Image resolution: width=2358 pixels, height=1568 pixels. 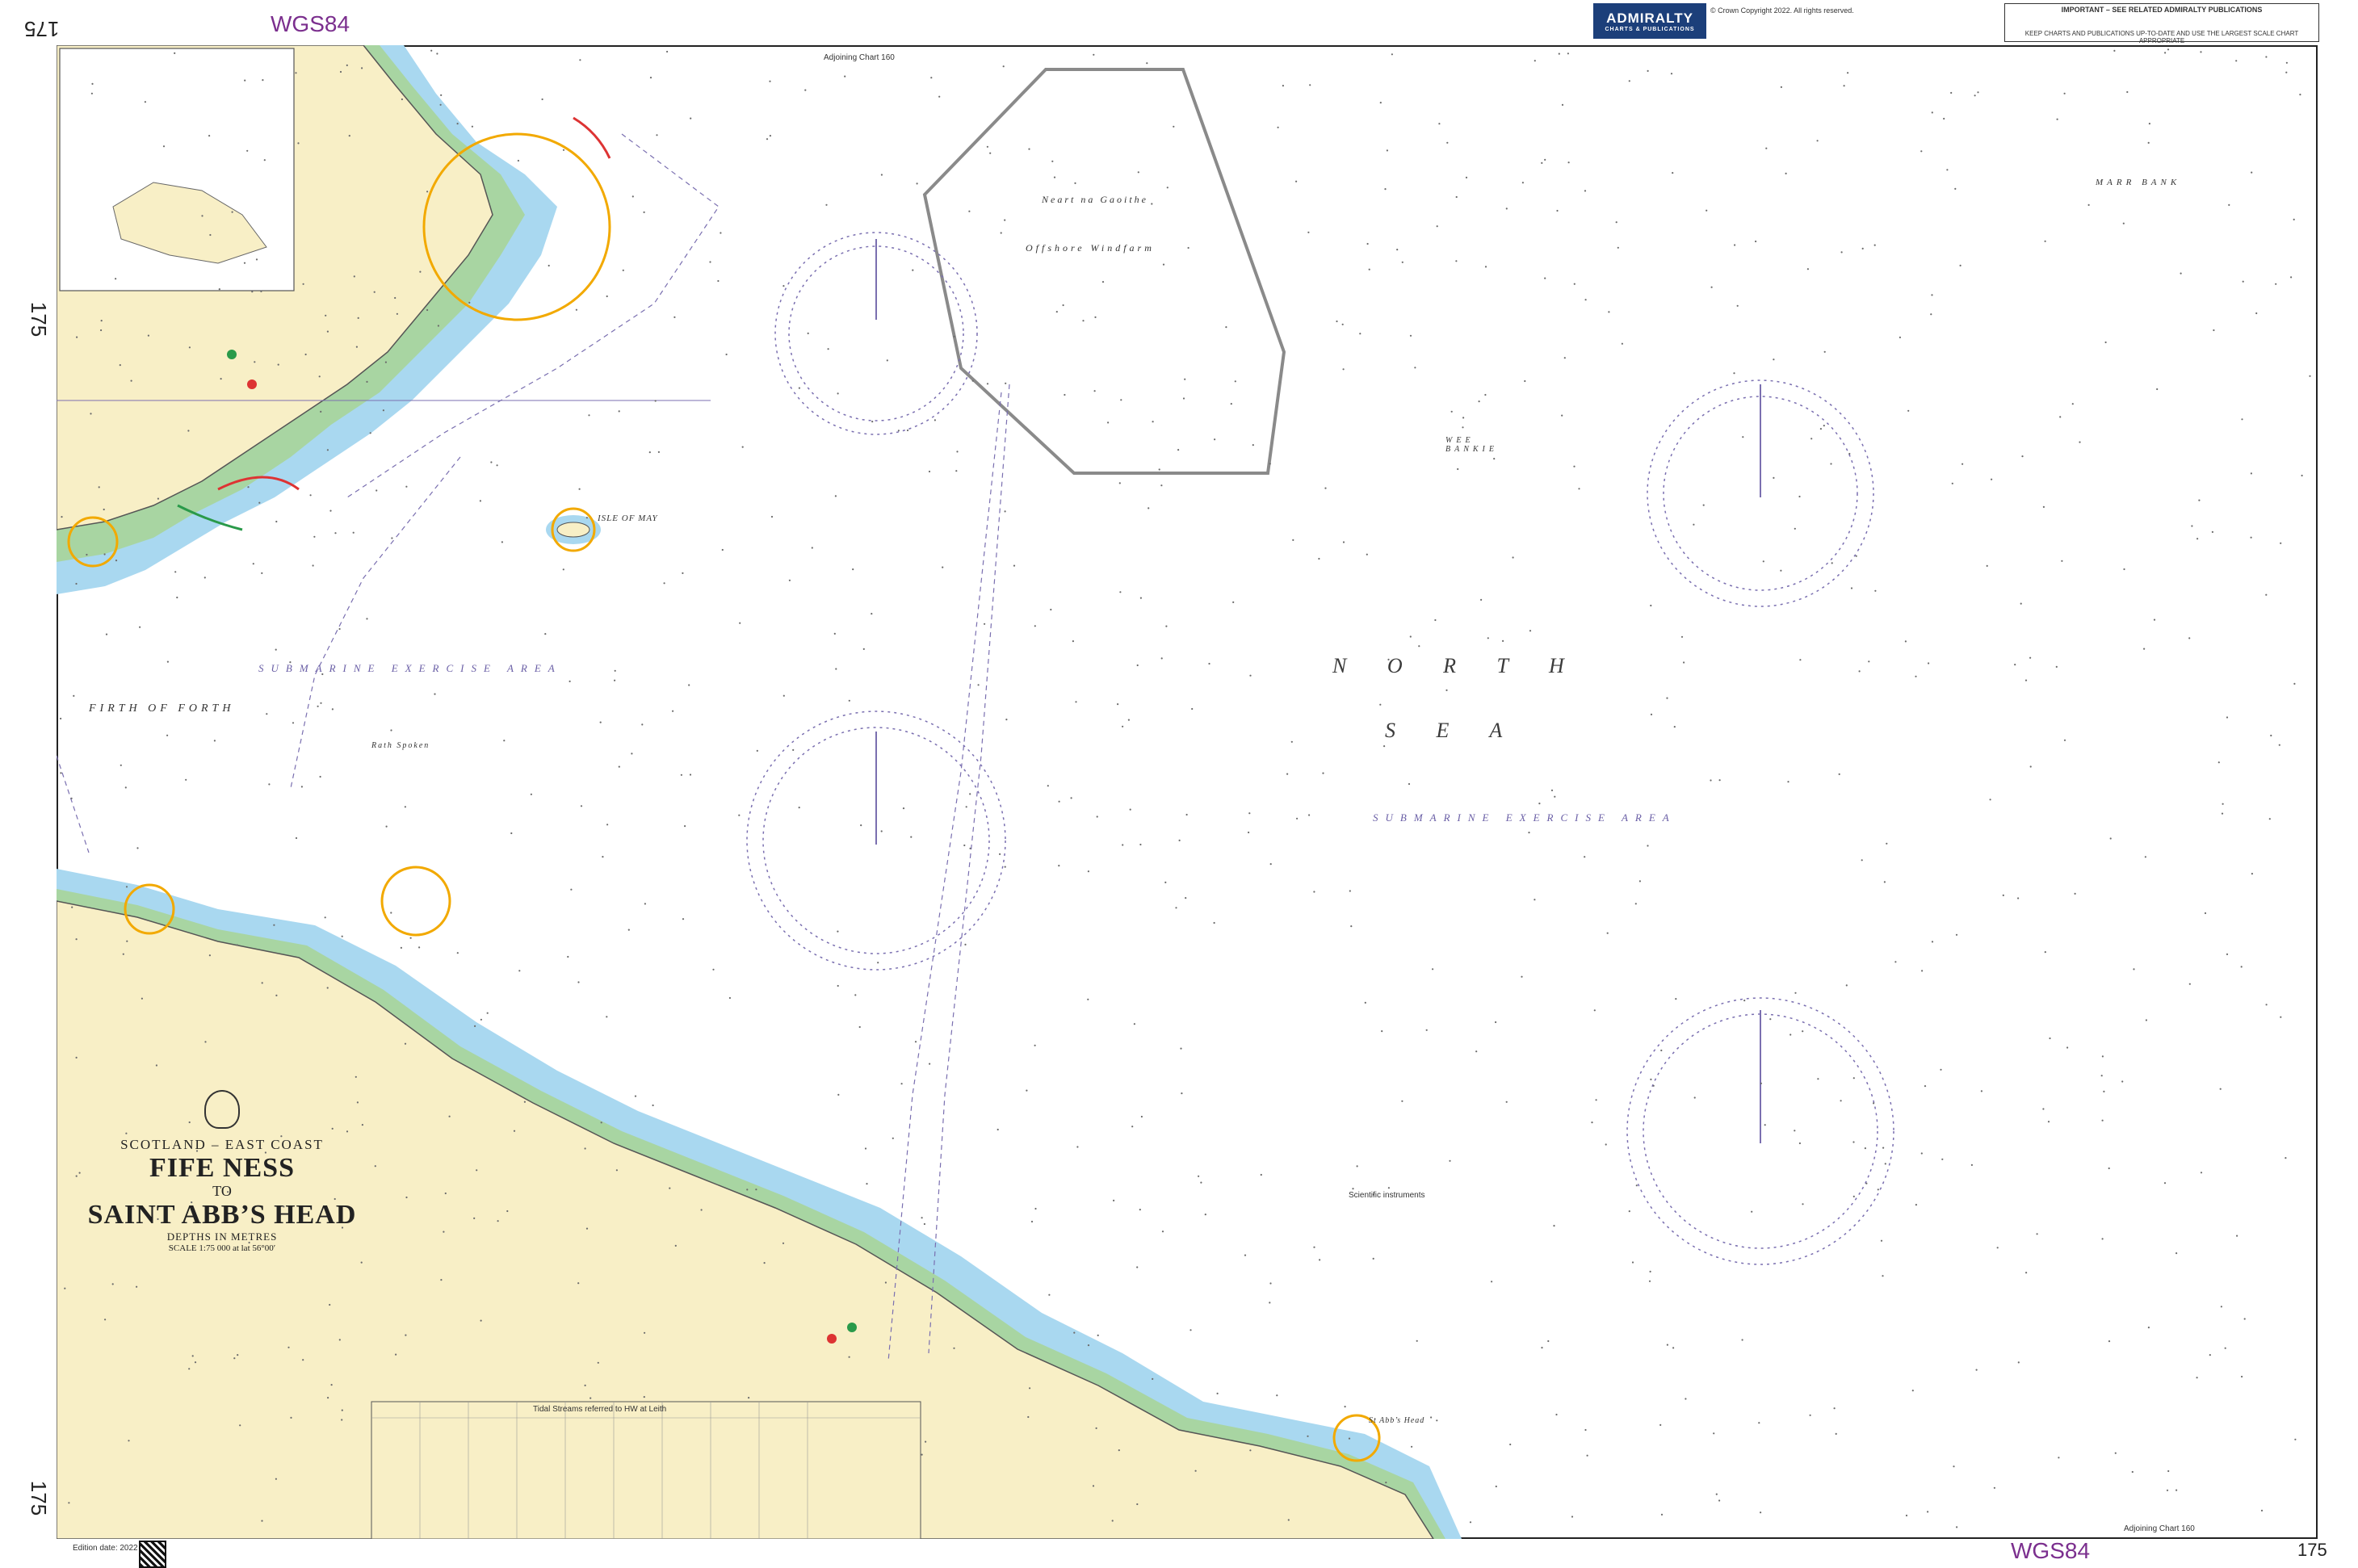 What do you see at coordinates (1471, 445) in the screenshot?
I see `label-wee-bankie: WEE BANKIE` at bounding box center [1471, 445].